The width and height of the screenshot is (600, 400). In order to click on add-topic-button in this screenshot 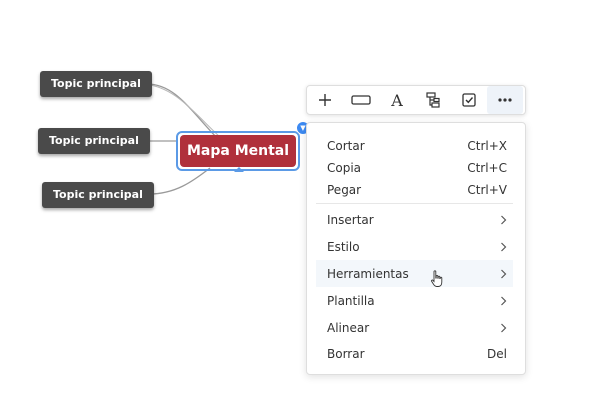, I will do `click(325, 100)`.